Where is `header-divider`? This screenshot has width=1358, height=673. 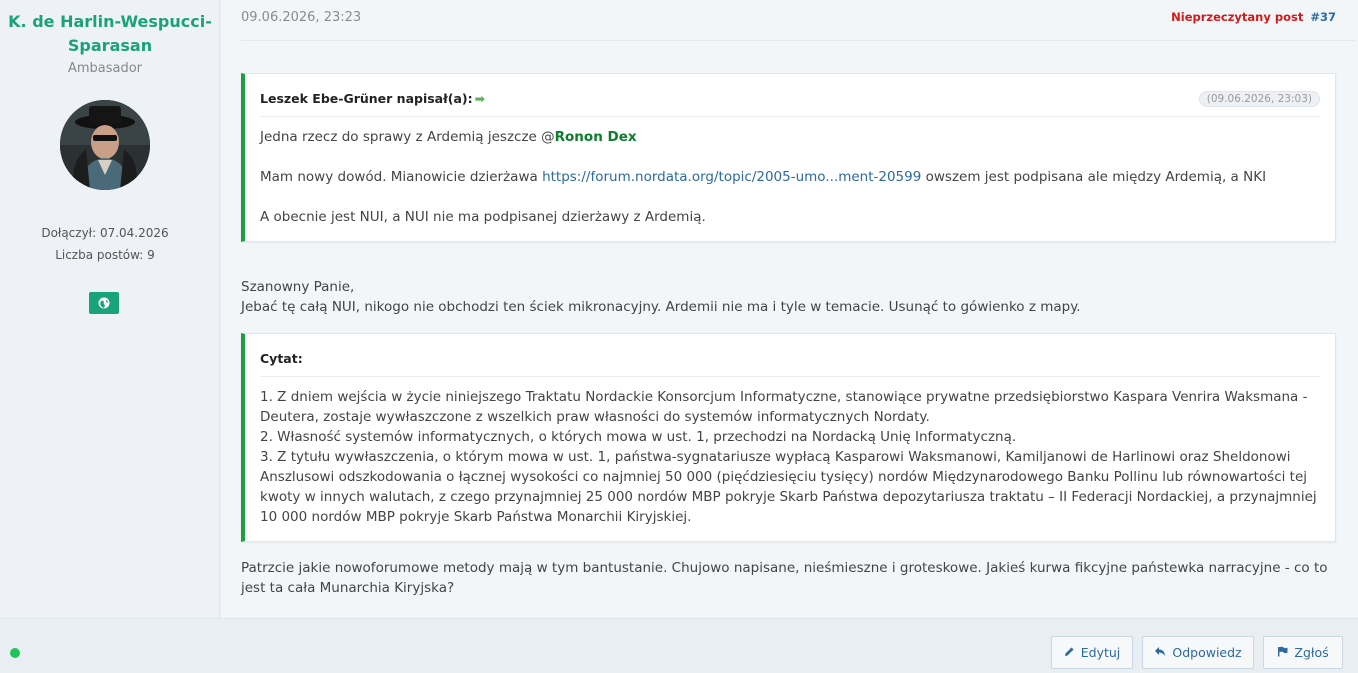
header-divider is located at coordinates (798, 40).